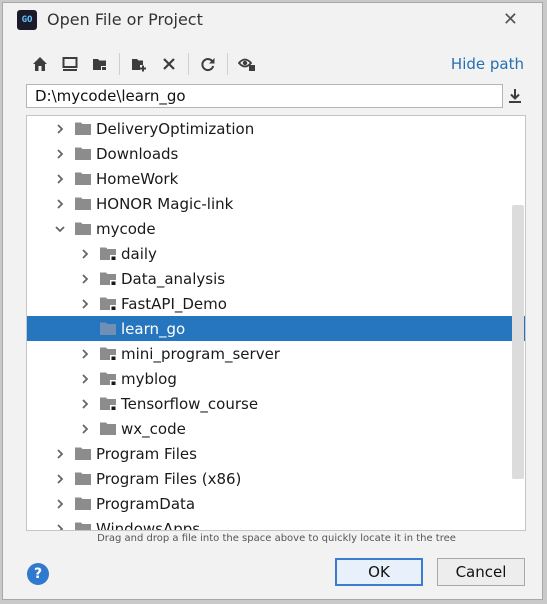 The height and width of the screenshot is (604, 547). Describe the element at coordinates (153, 328) in the screenshot. I see `tree-row-label: learn_go` at that location.